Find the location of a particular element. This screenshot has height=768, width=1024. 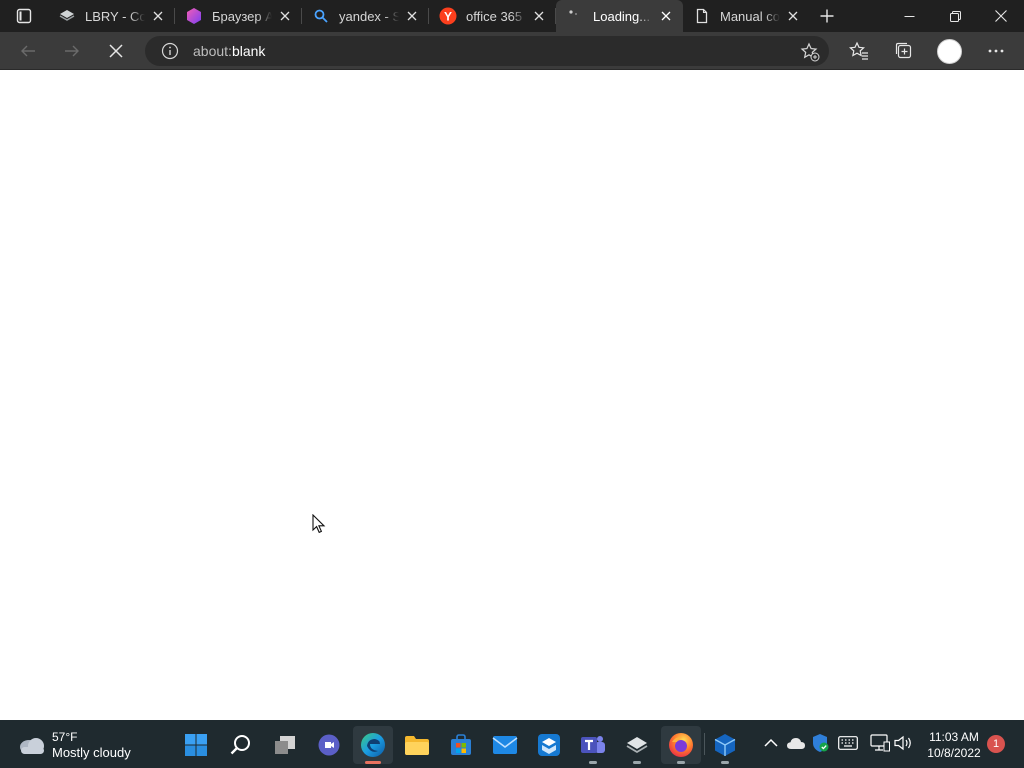

chat-button is located at coordinates (329, 745).